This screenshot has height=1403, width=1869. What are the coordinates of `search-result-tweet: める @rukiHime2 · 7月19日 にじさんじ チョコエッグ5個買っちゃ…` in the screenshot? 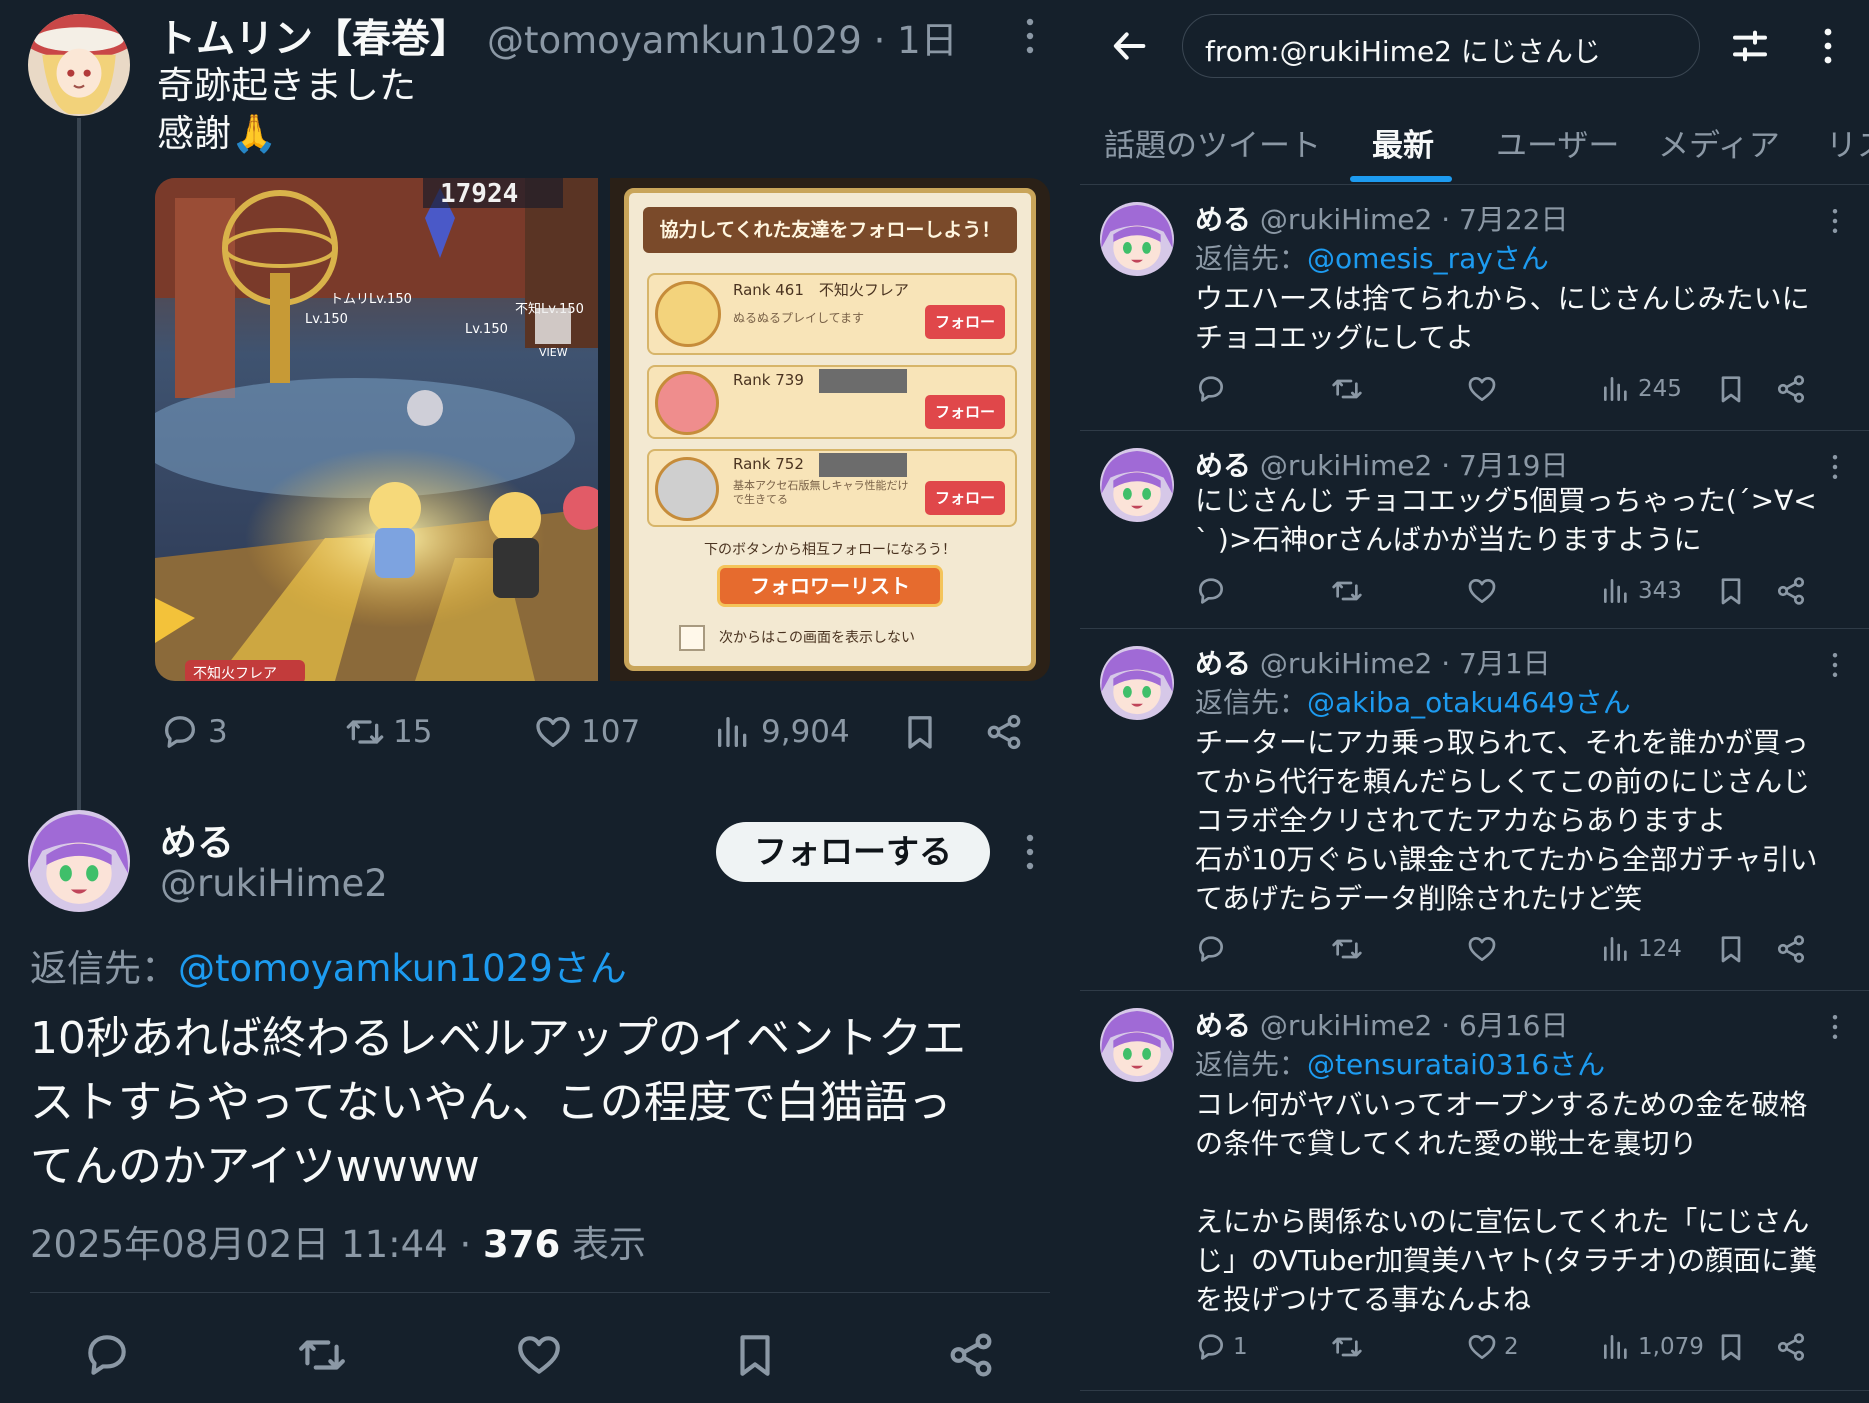 It's located at (1474, 530).